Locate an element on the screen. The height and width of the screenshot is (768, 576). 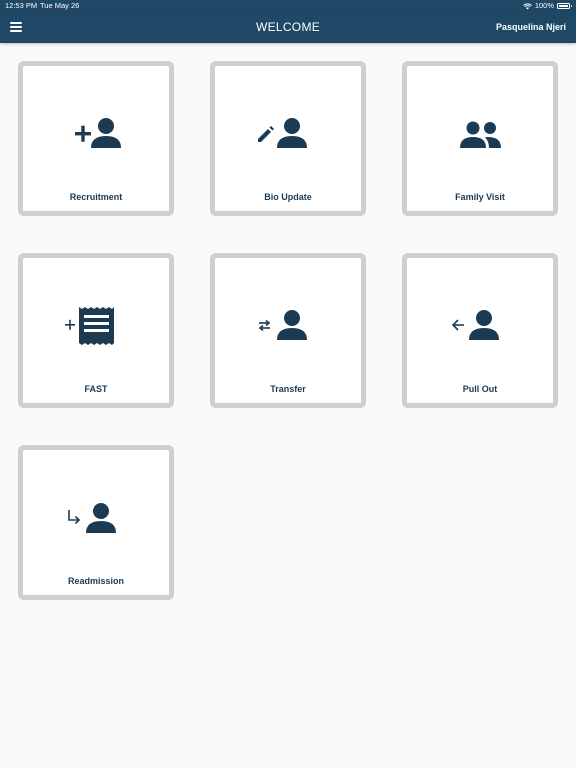
tile-transfer: Transfer is located at coordinates (288, 330).